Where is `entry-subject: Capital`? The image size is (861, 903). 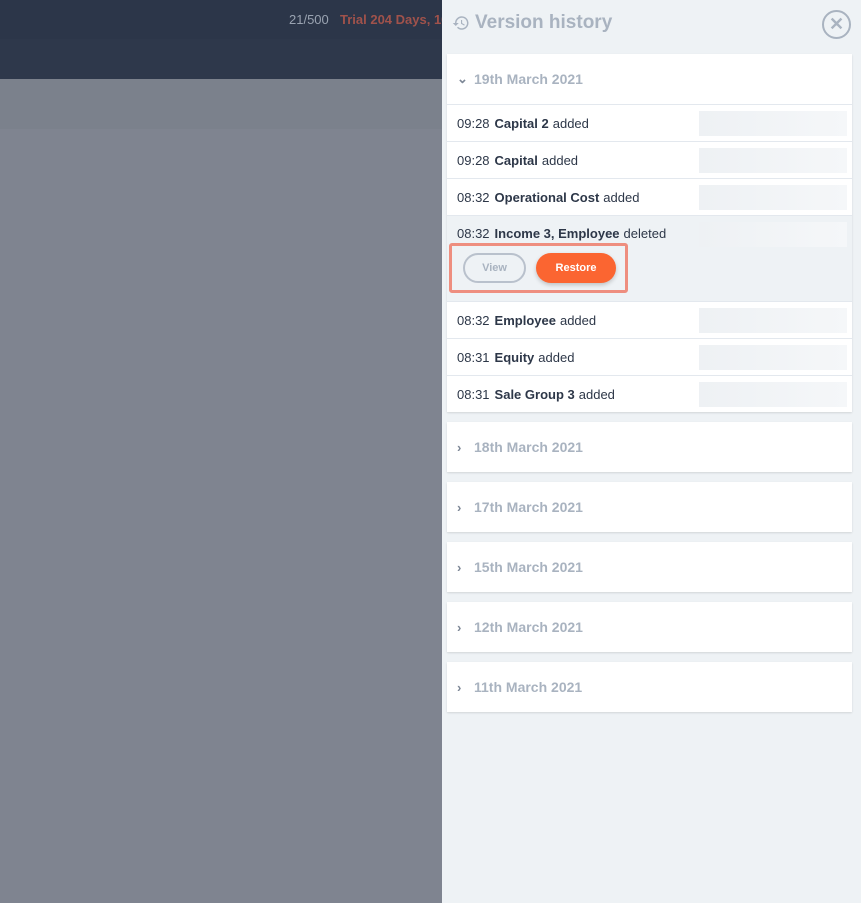 entry-subject: Capital is located at coordinates (516, 160).